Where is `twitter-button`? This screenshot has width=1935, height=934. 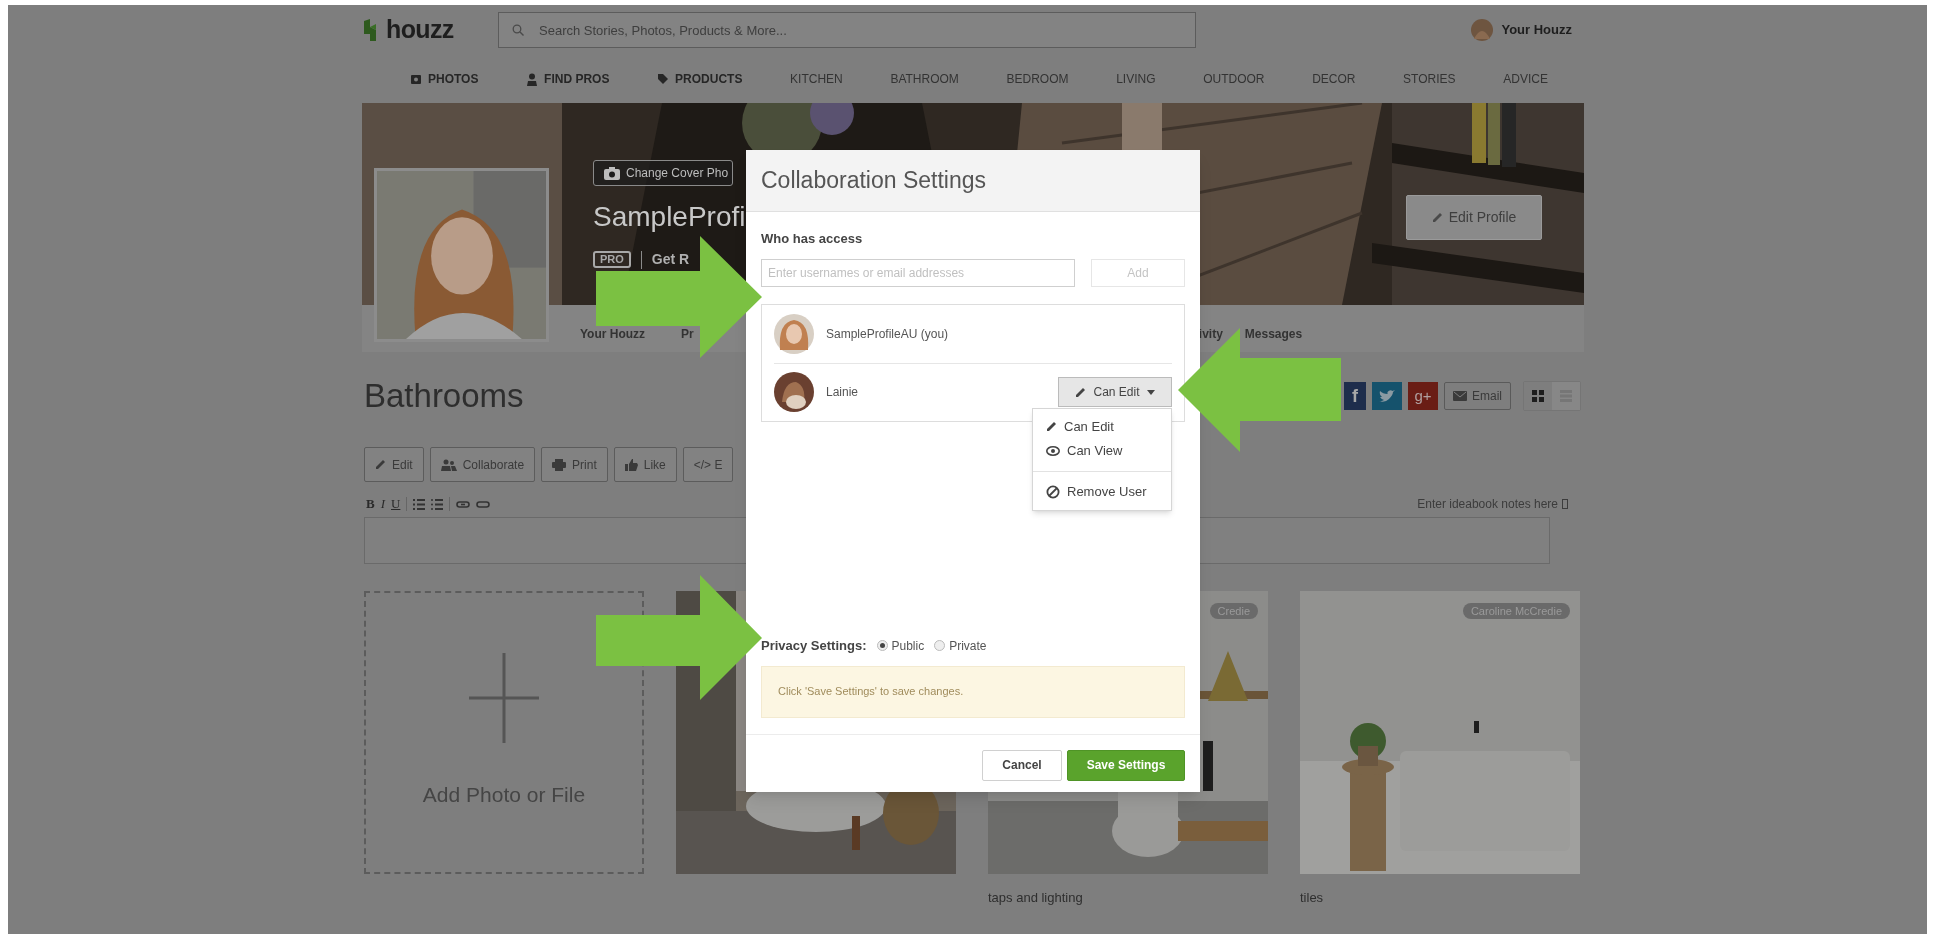 twitter-button is located at coordinates (1387, 396).